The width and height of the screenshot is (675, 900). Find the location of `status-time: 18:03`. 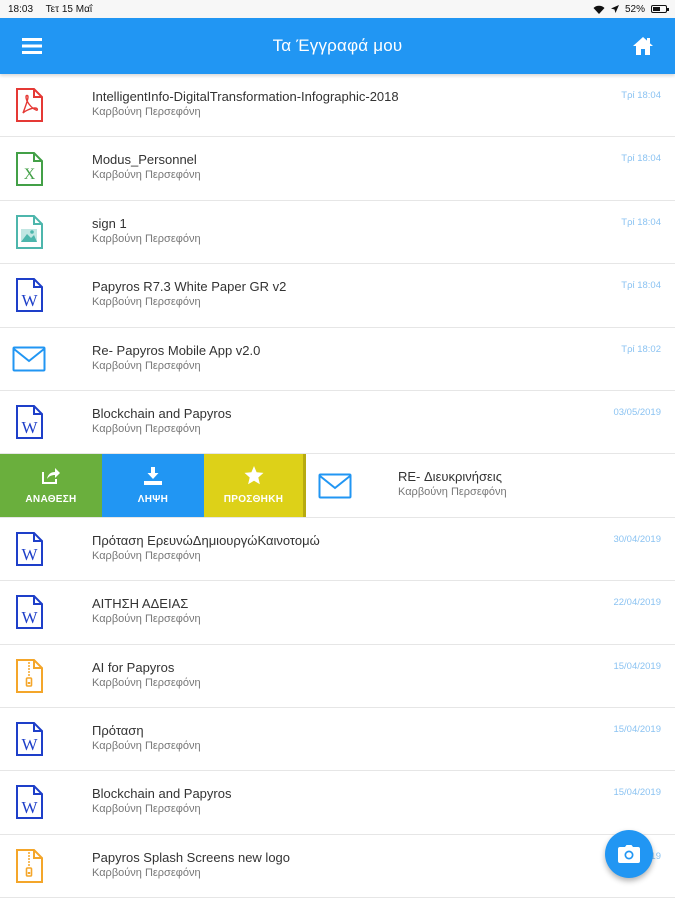

status-time: 18:03 is located at coordinates (21, 9).